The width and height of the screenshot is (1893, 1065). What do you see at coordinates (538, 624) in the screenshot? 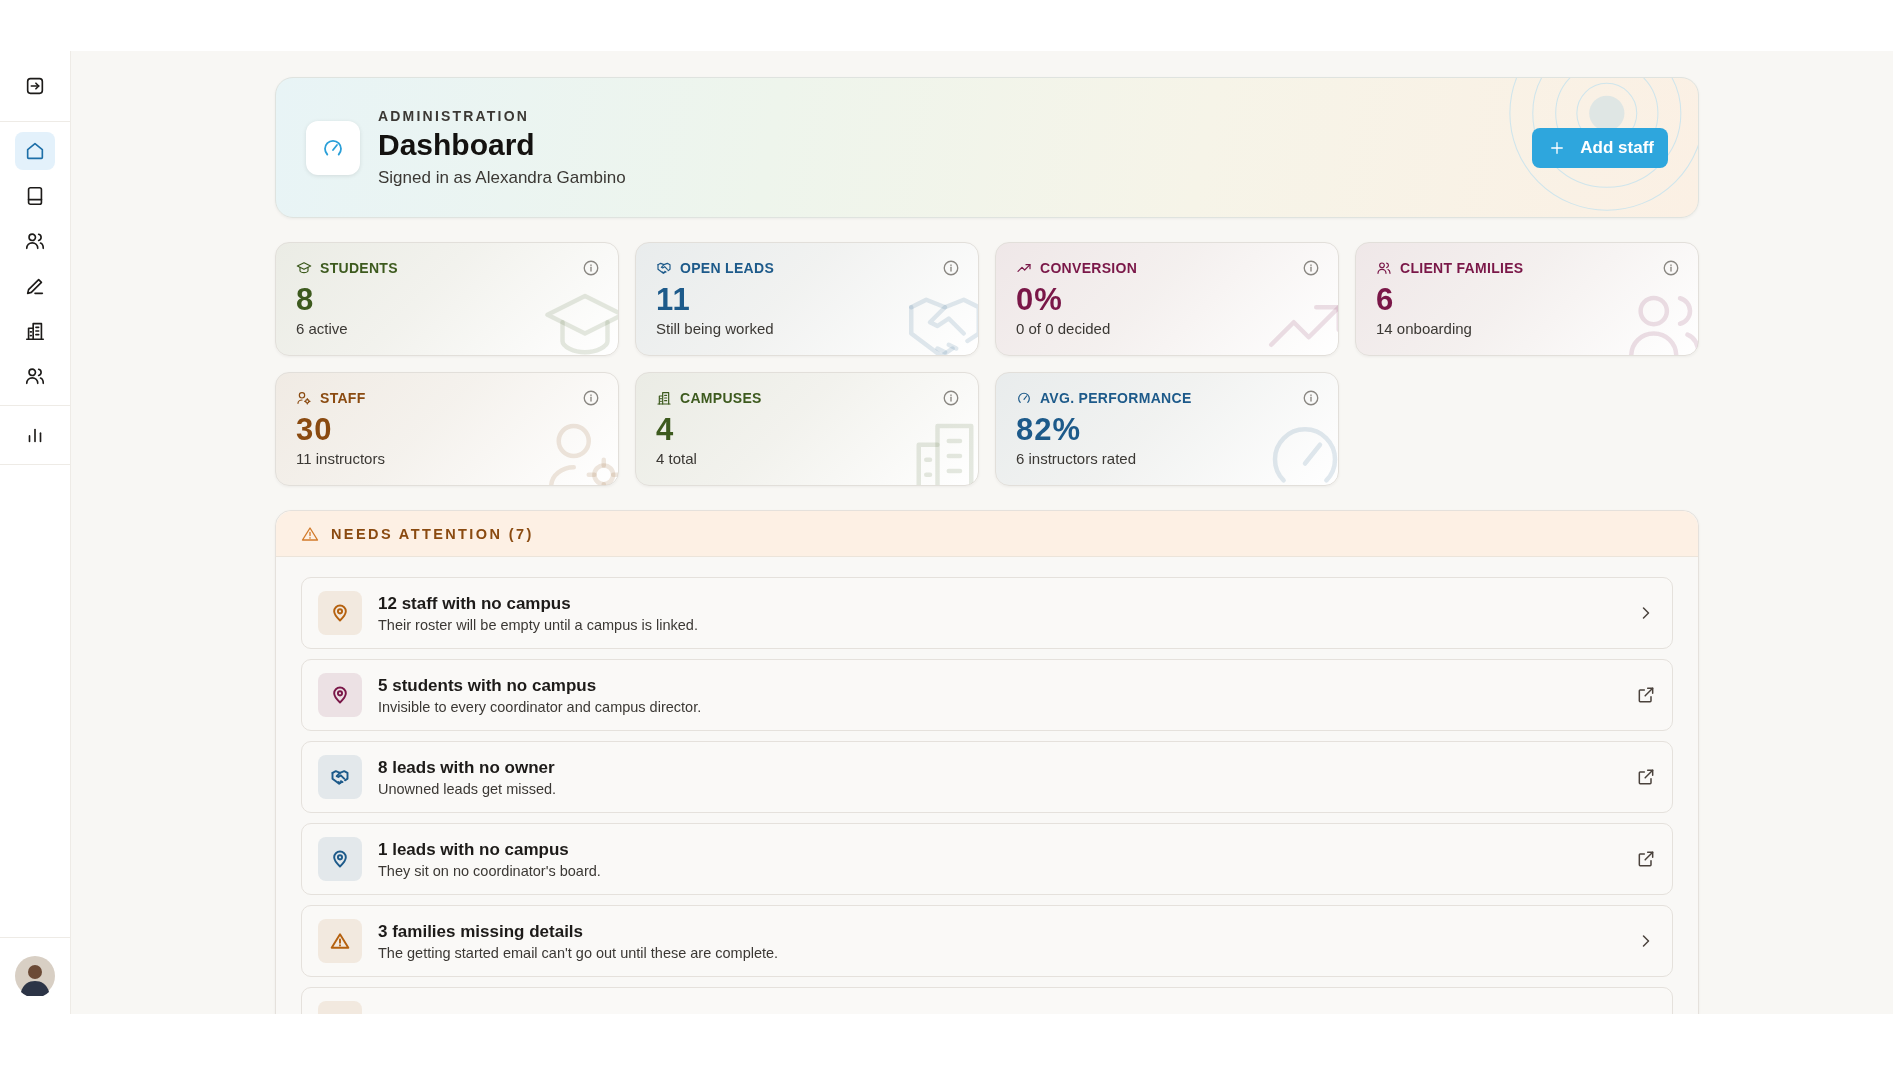
I see `attention-item-description: Their roster will be empty until a campus is linked.` at bounding box center [538, 624].